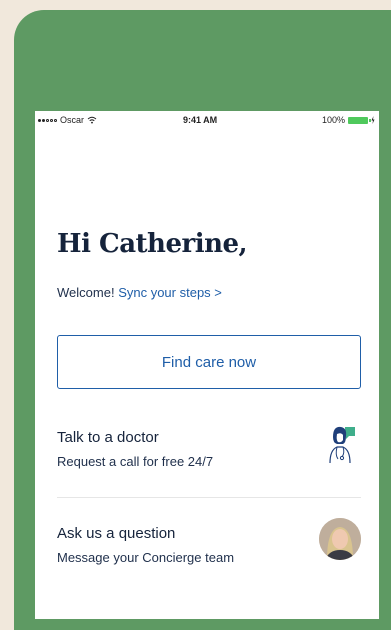 The image size is (391, 630). Describe the element at coordinates (209, 362) in the screenshot. I see `find-care-button: Find care now` at that location.